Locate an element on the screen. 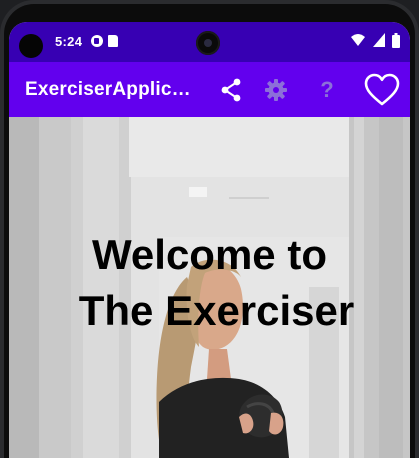 Image resolution: width=419 pixels, height=458 pixels. sd-card-icon is located at coordinates (113, 41).